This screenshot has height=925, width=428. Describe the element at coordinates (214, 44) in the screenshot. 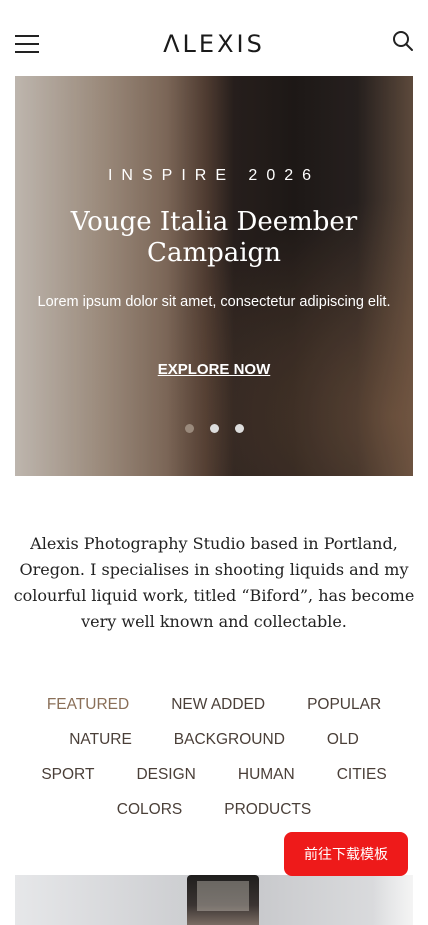

I see `site-logo: ΛLEXIS` at that location.